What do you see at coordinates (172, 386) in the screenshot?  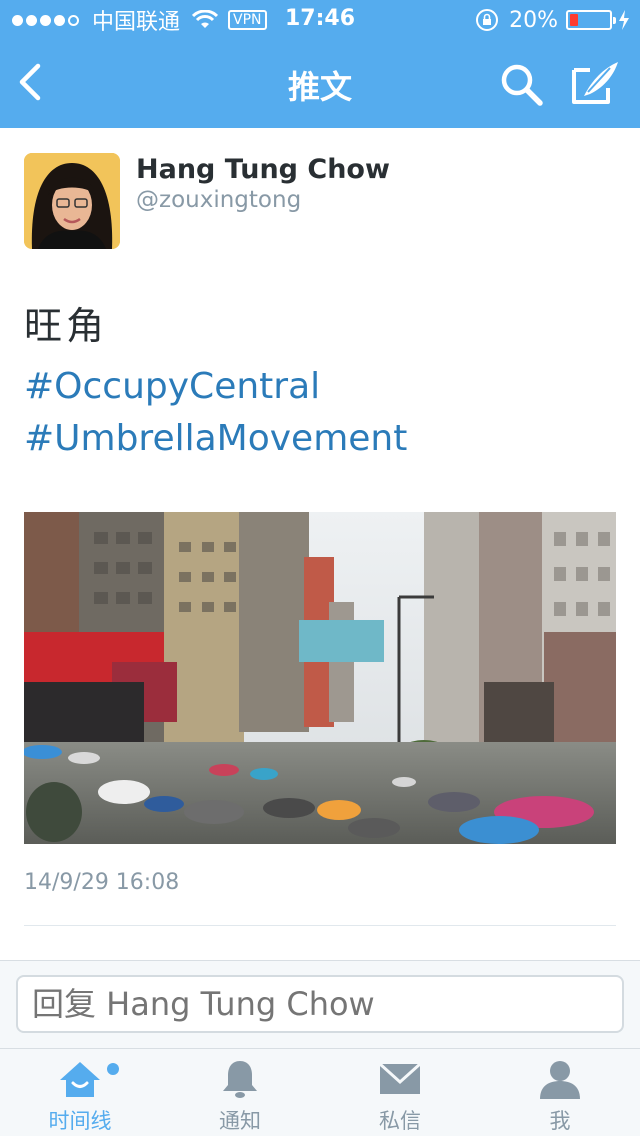 I see `hashtag-link: #OccupyCentral` at bounding box center [172, 386].